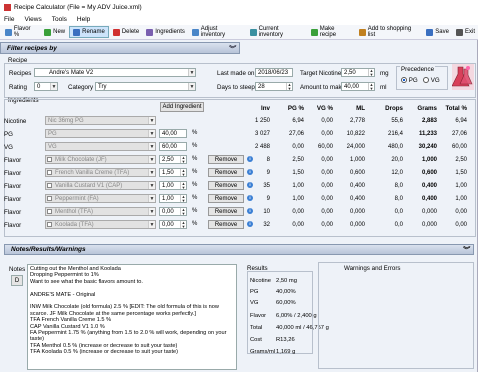 The width and height of the screenshot is (500, 372). What do you see at coordinates (286, 352) in the screenshot?
I see `result-value: 1,169 g` at bounding box center [286, 352].